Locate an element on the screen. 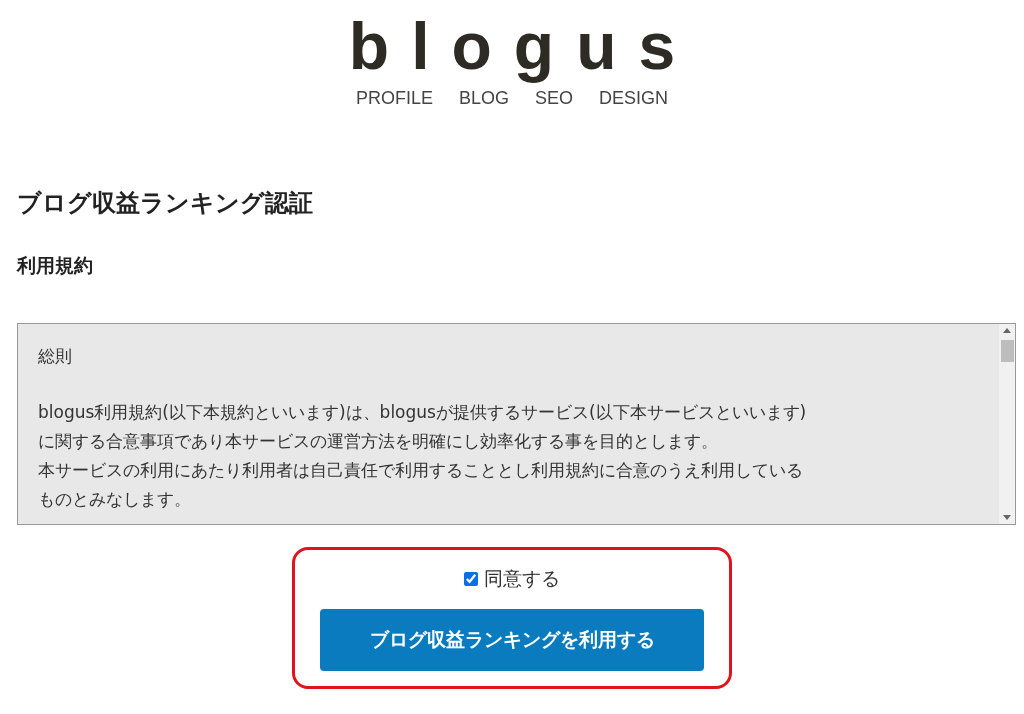 The height and width of the screenshot is (714, 1024). terms-text-line: ものとみなします。 is located at coordinates (114, 499).